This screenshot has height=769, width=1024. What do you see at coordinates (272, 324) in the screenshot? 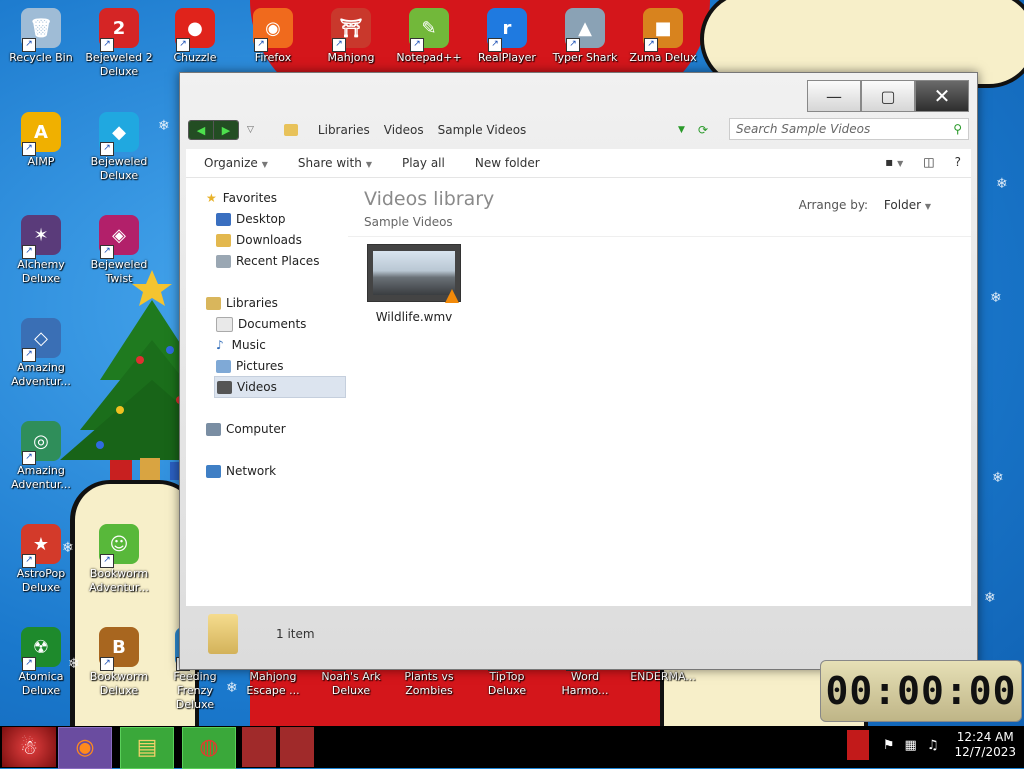
I see `nav-label: Documents` at bounding box center [272, 324].